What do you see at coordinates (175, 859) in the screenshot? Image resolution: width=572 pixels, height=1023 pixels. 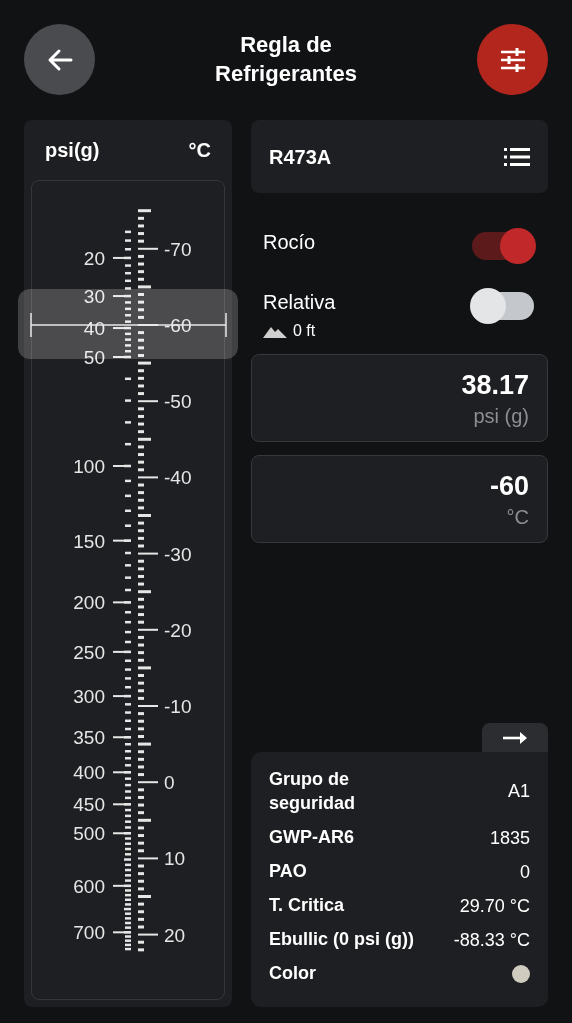 I see `temperature-scale-label: 10` at bounding box center [175, 859].